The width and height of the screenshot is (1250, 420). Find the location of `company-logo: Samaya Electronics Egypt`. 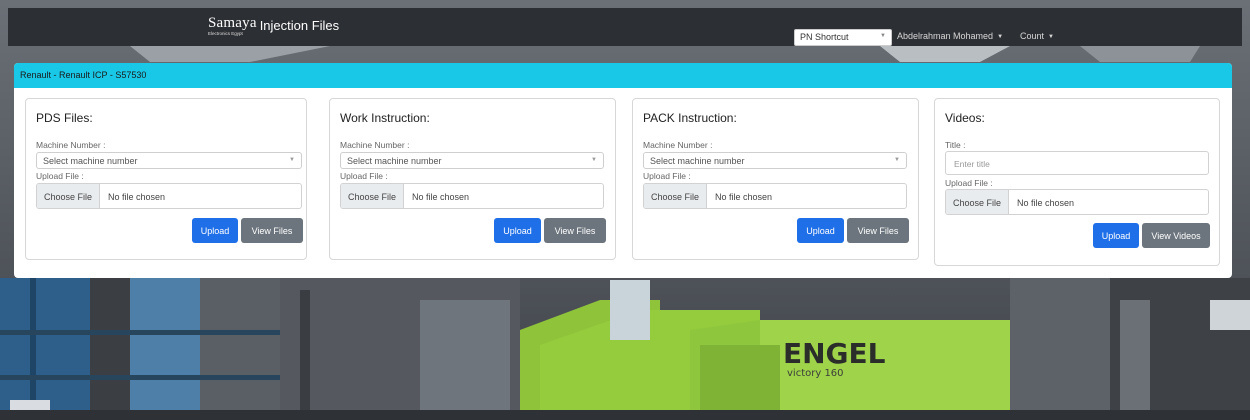

company-logo: Samaya Electronics Egypt is located at coordinates (232, 26).